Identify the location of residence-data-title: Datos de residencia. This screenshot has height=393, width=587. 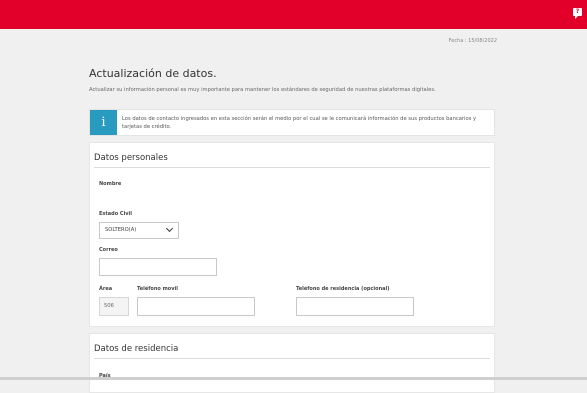
(136, 349).